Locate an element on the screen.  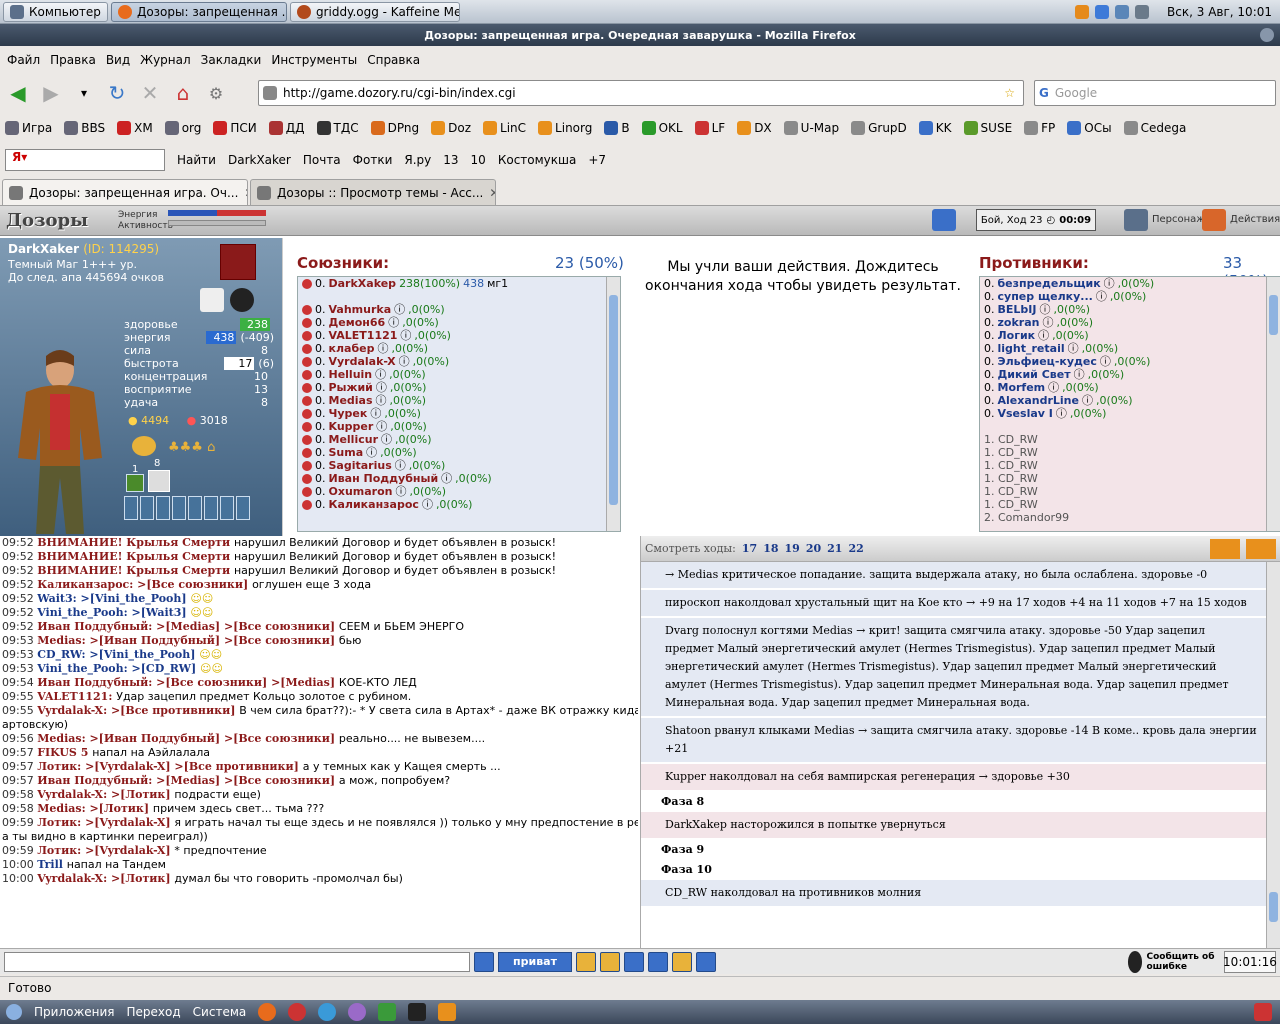
ally-row: 0. Чурек ⓘ ,0(0%) is located at coordinates (459, 413).